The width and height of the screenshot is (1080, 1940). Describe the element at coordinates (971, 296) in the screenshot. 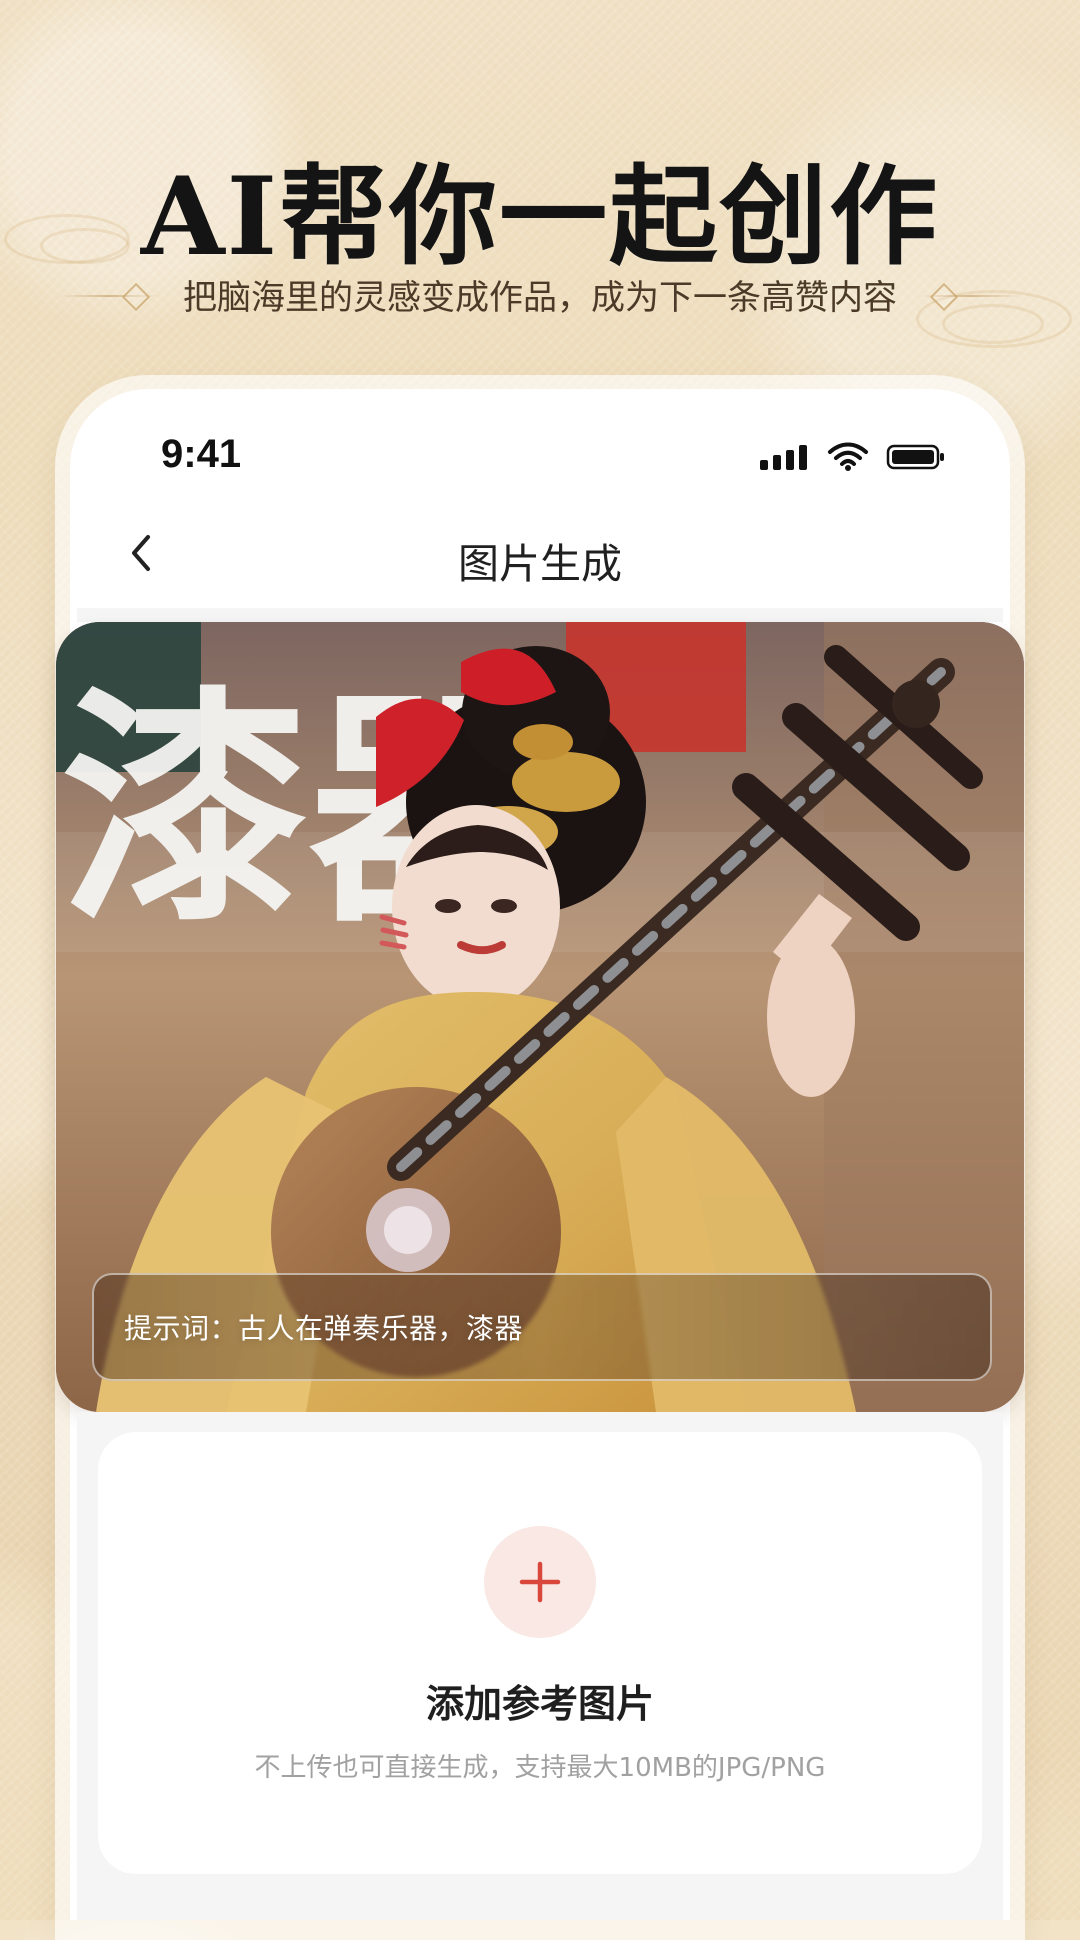

I see `subtitle-divider-right` at that location.